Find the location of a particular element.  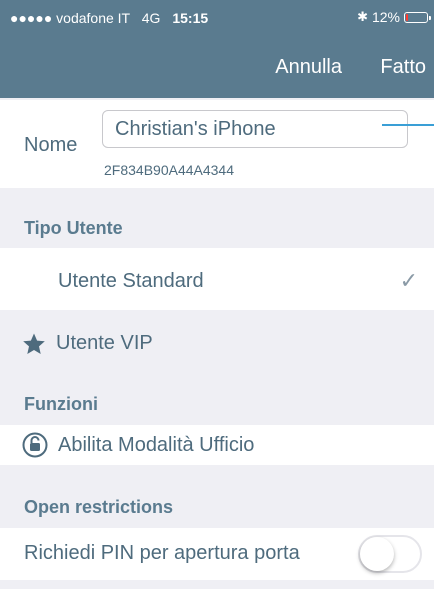

bluetooth-icon: ✱ is located at coordinates (362, 16).